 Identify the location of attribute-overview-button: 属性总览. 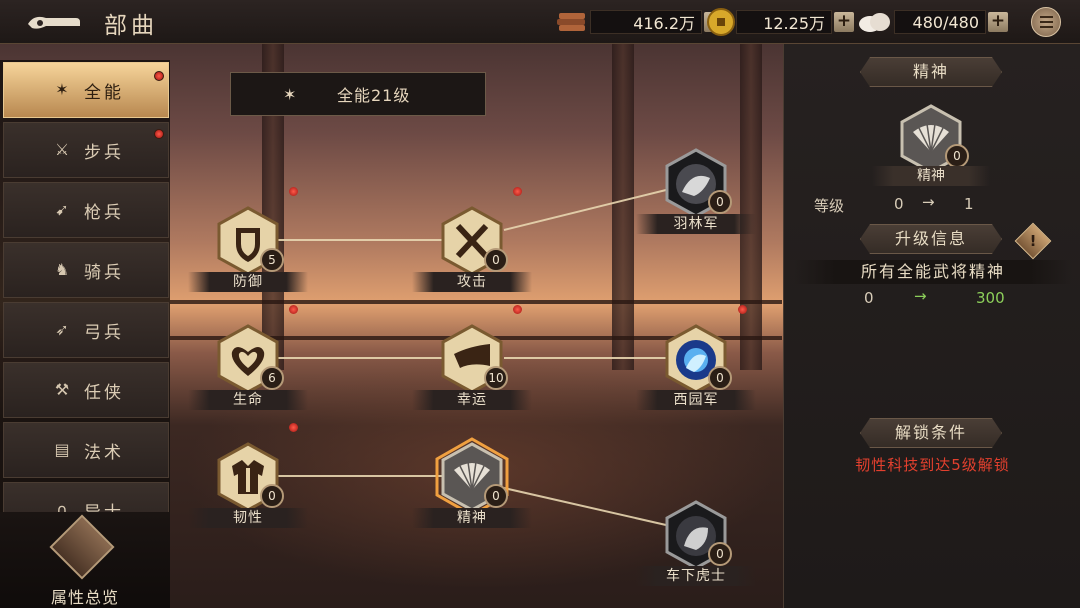
(85, 560).